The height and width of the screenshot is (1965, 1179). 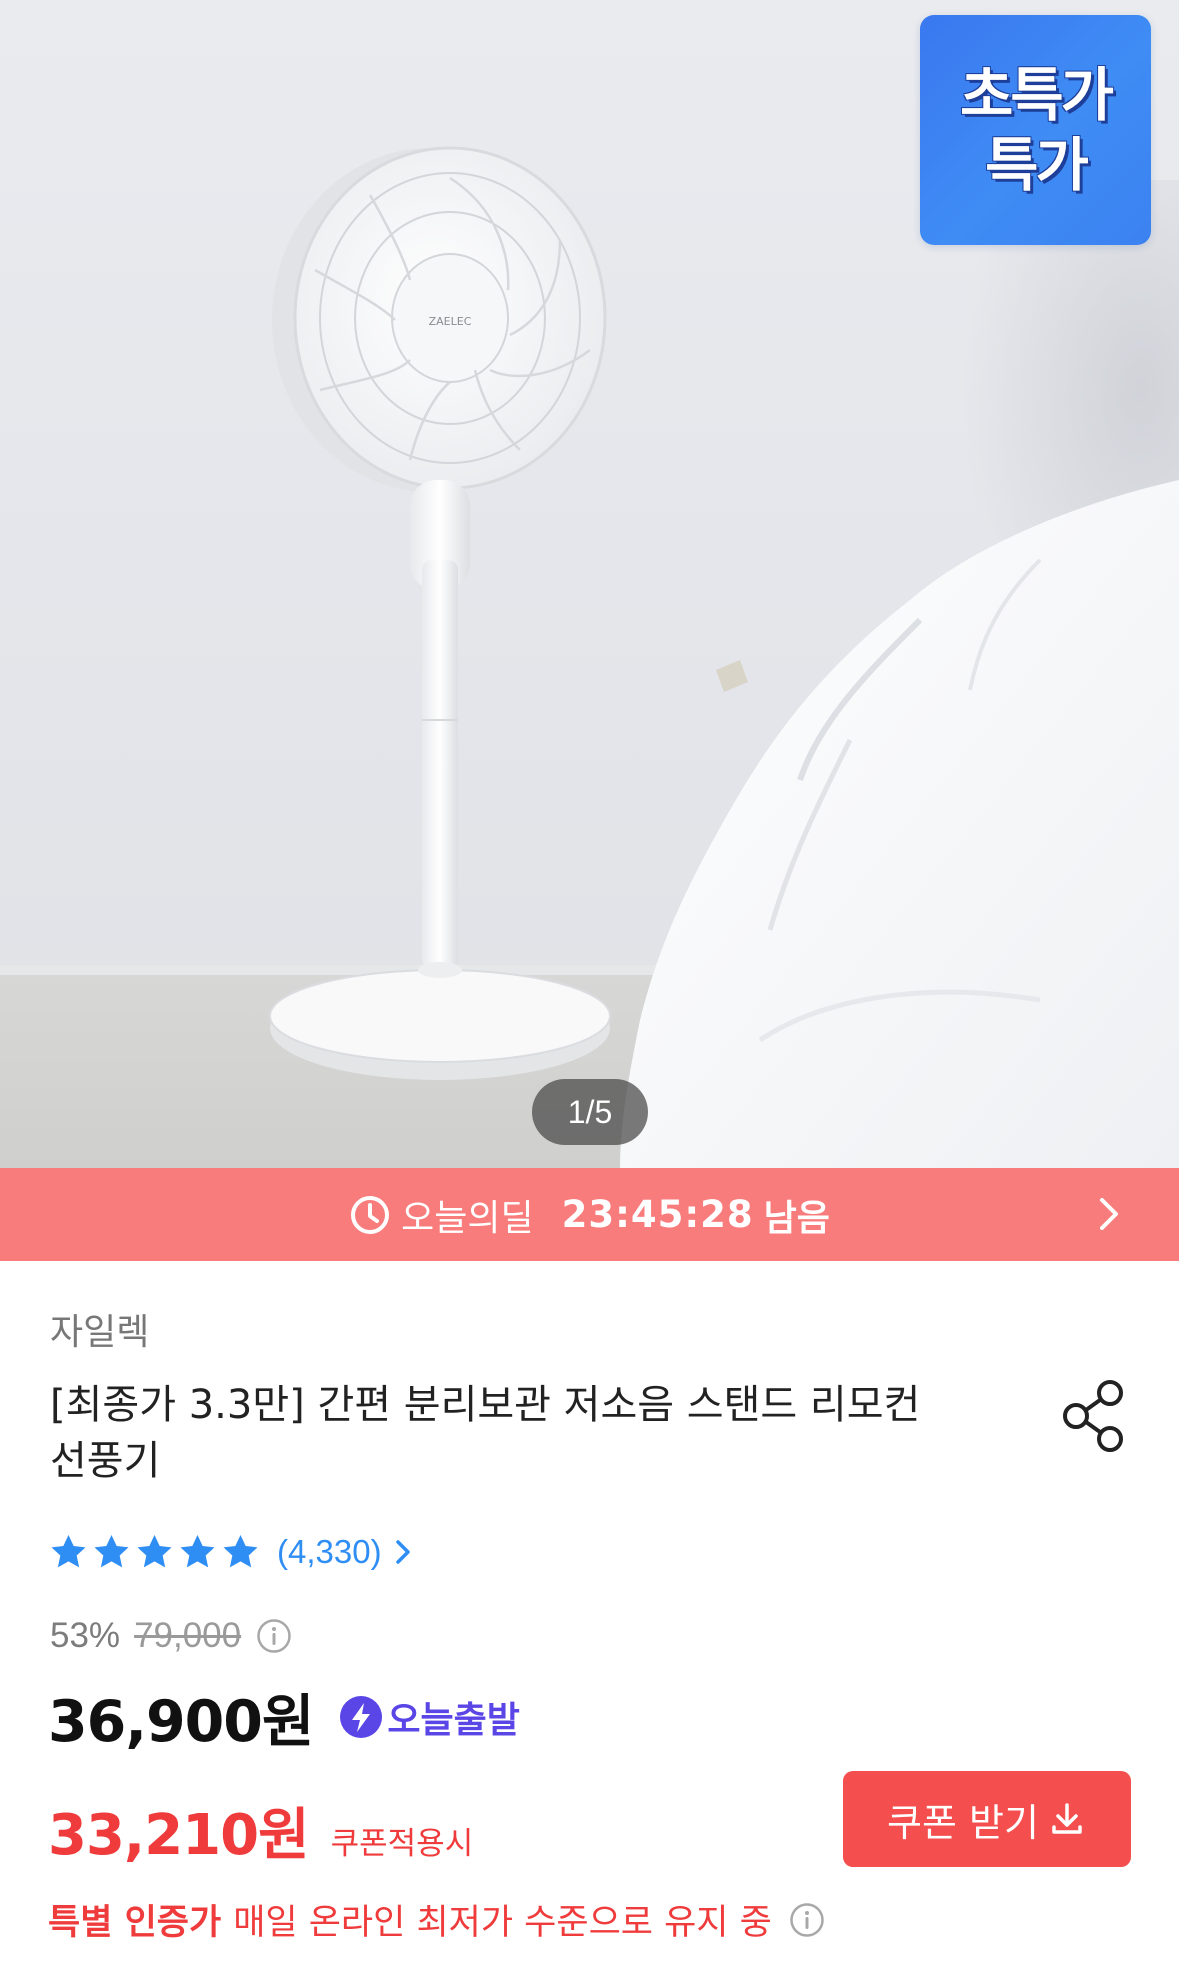 I want to click on get-coupon-button: 쿠폰 받기, so click(x=987, y=1819).